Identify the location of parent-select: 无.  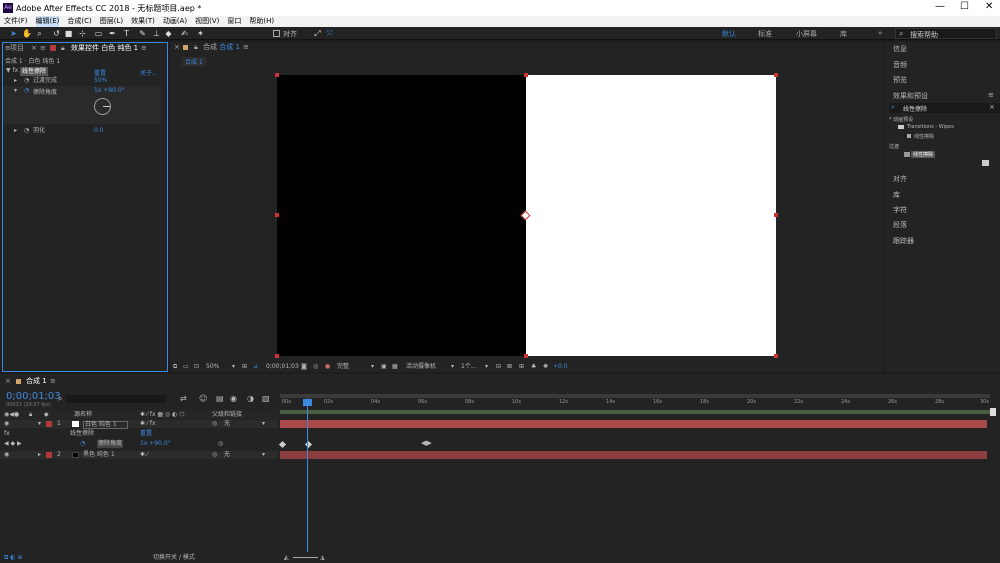
(227, 424).